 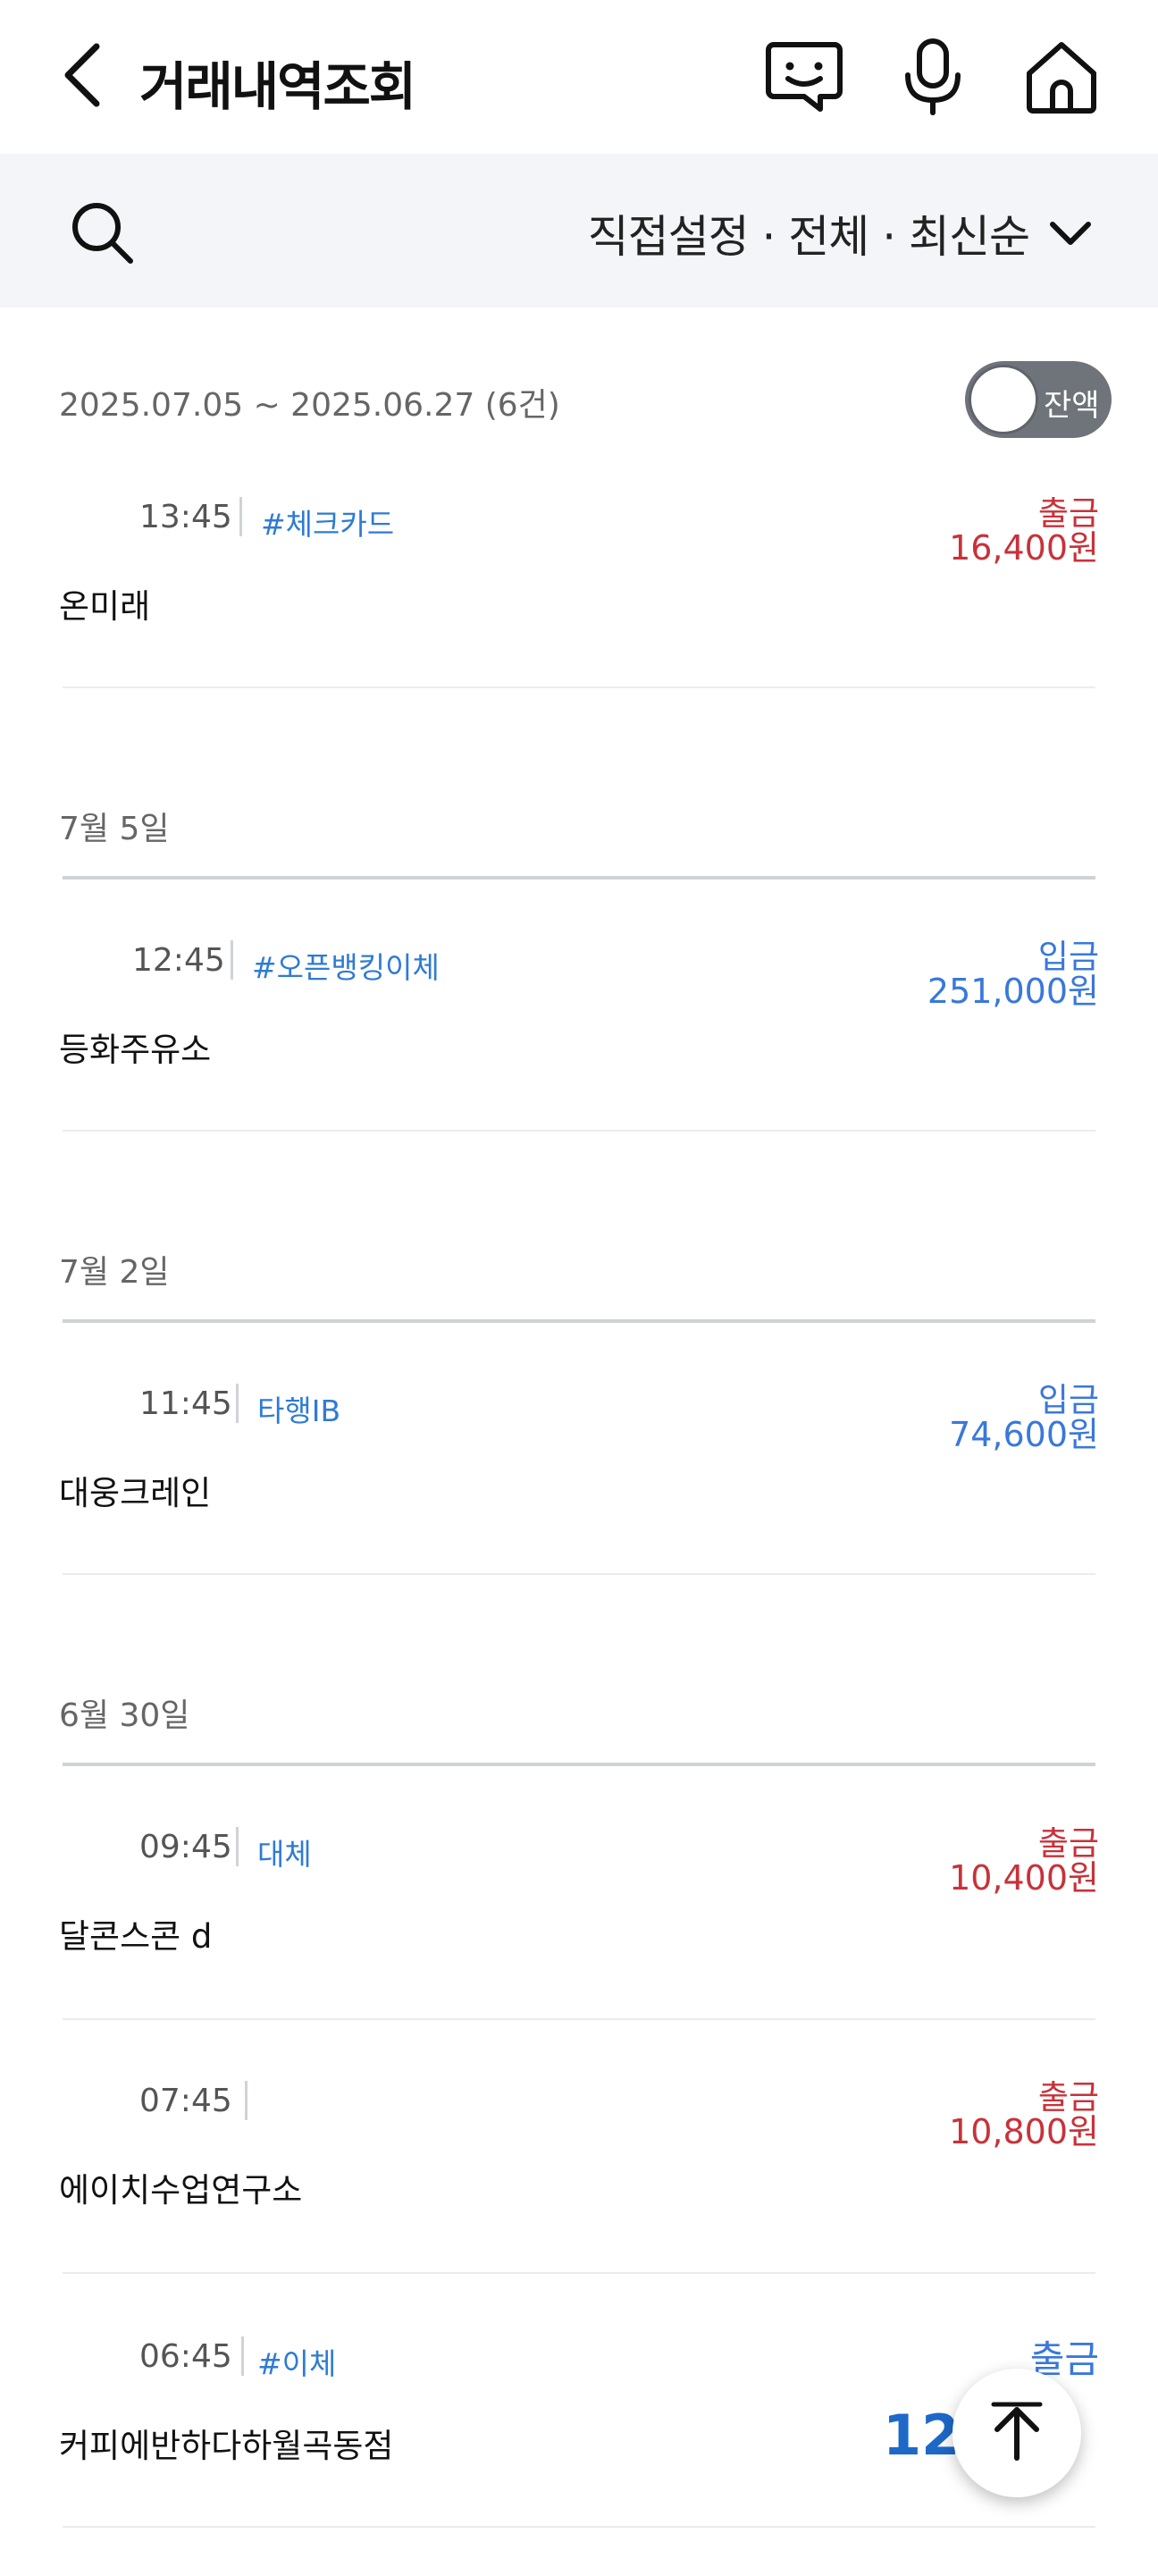 What do you see at coordinates (299, 1411) in the screenshot?
I see `transaction-tag: 타행IB` at bounding box center [299, 1411].